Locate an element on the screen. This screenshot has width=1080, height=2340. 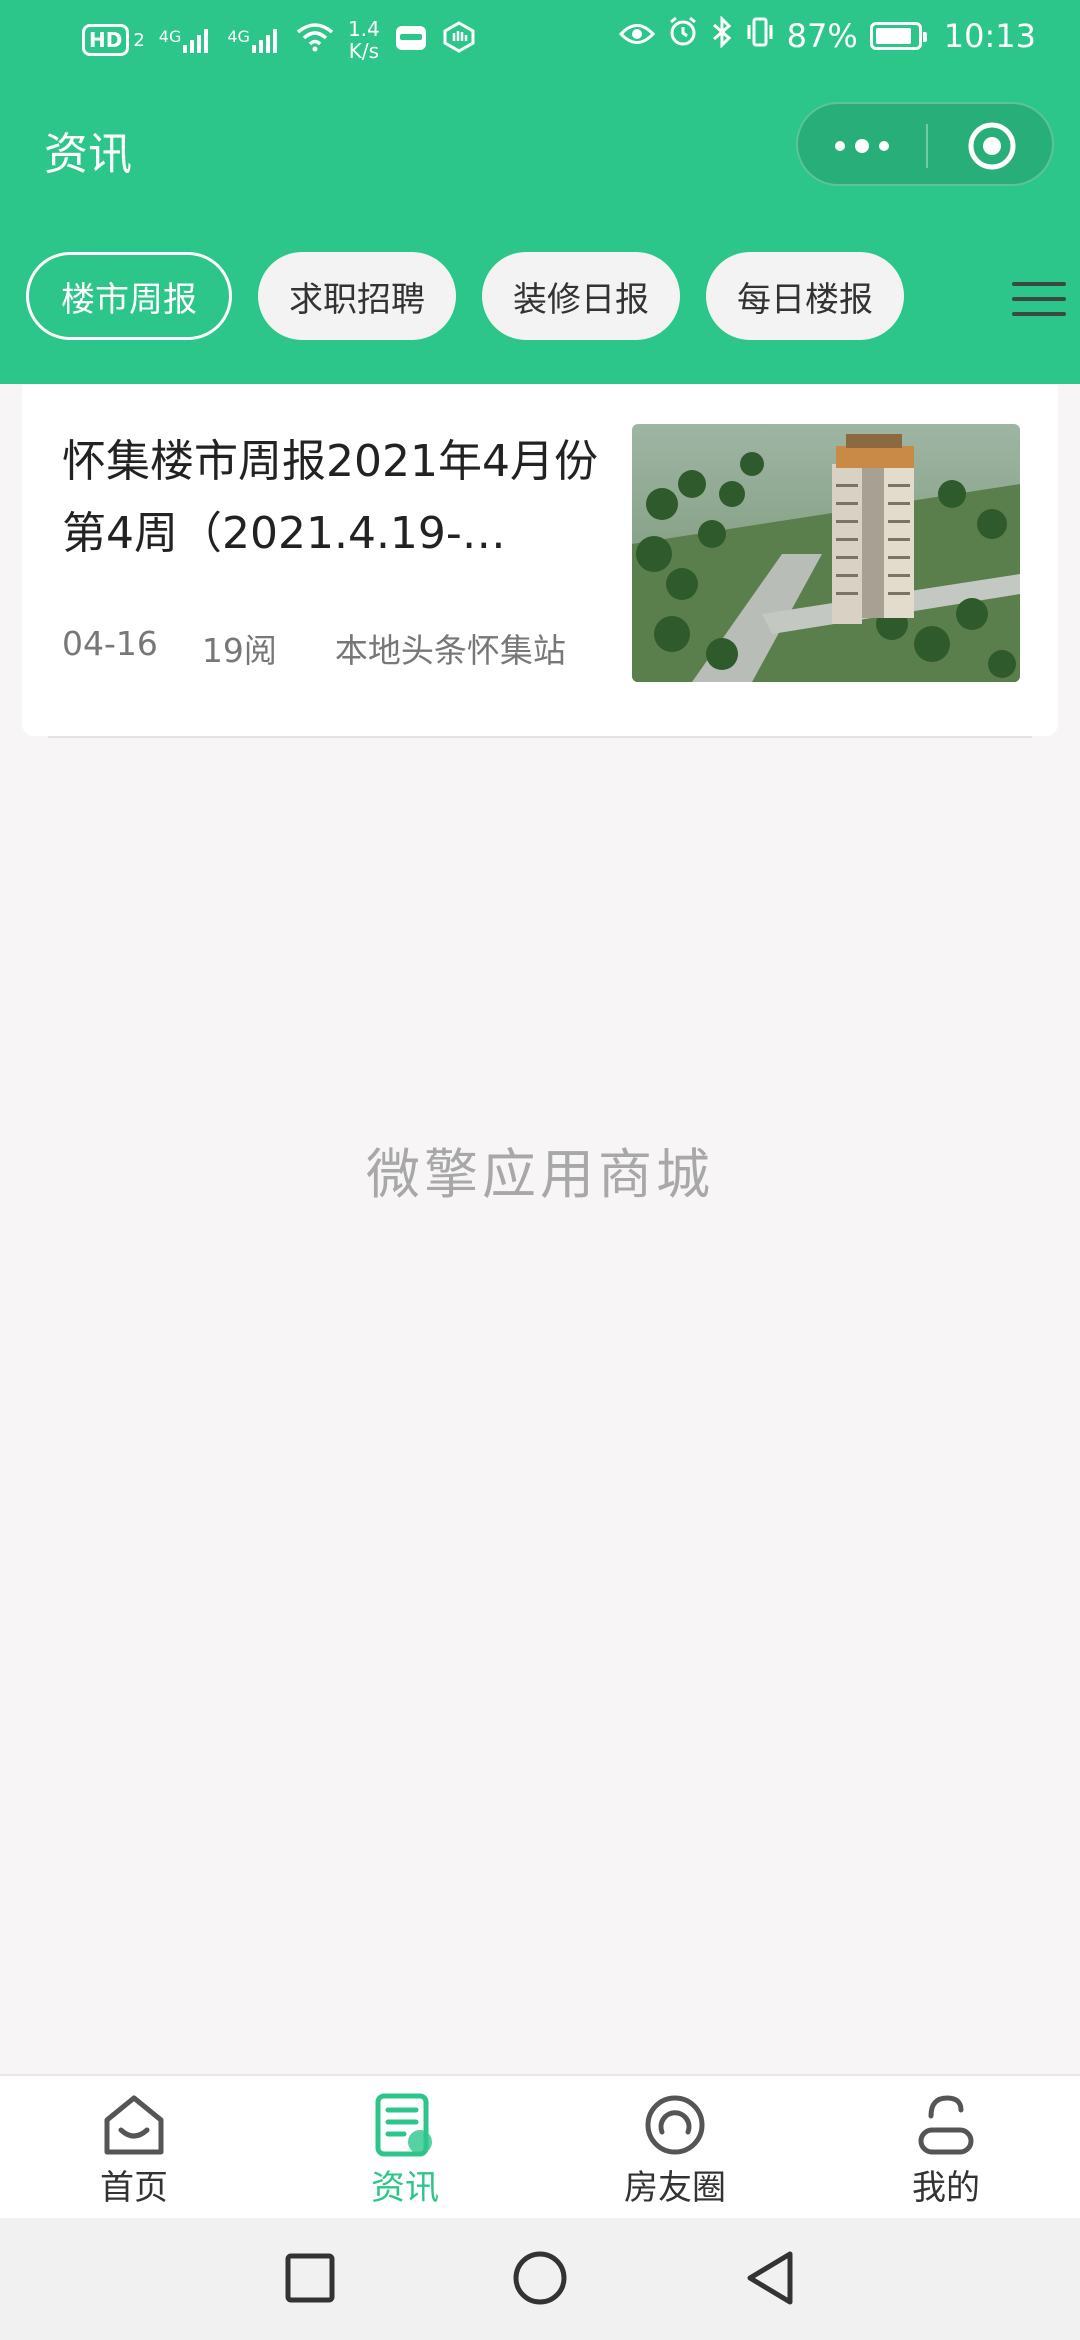
tabbar-label: 首页 is located at coordinates (134, 2188).